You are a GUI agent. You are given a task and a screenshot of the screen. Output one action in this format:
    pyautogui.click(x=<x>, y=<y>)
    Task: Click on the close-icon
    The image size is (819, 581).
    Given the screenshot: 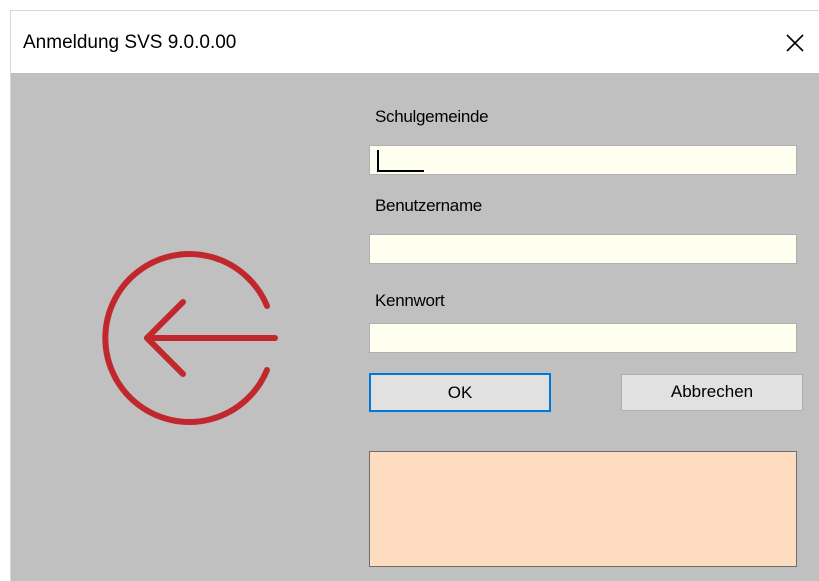 What is the action you would take?
    pyautogui.click(x=795, y=43)
    